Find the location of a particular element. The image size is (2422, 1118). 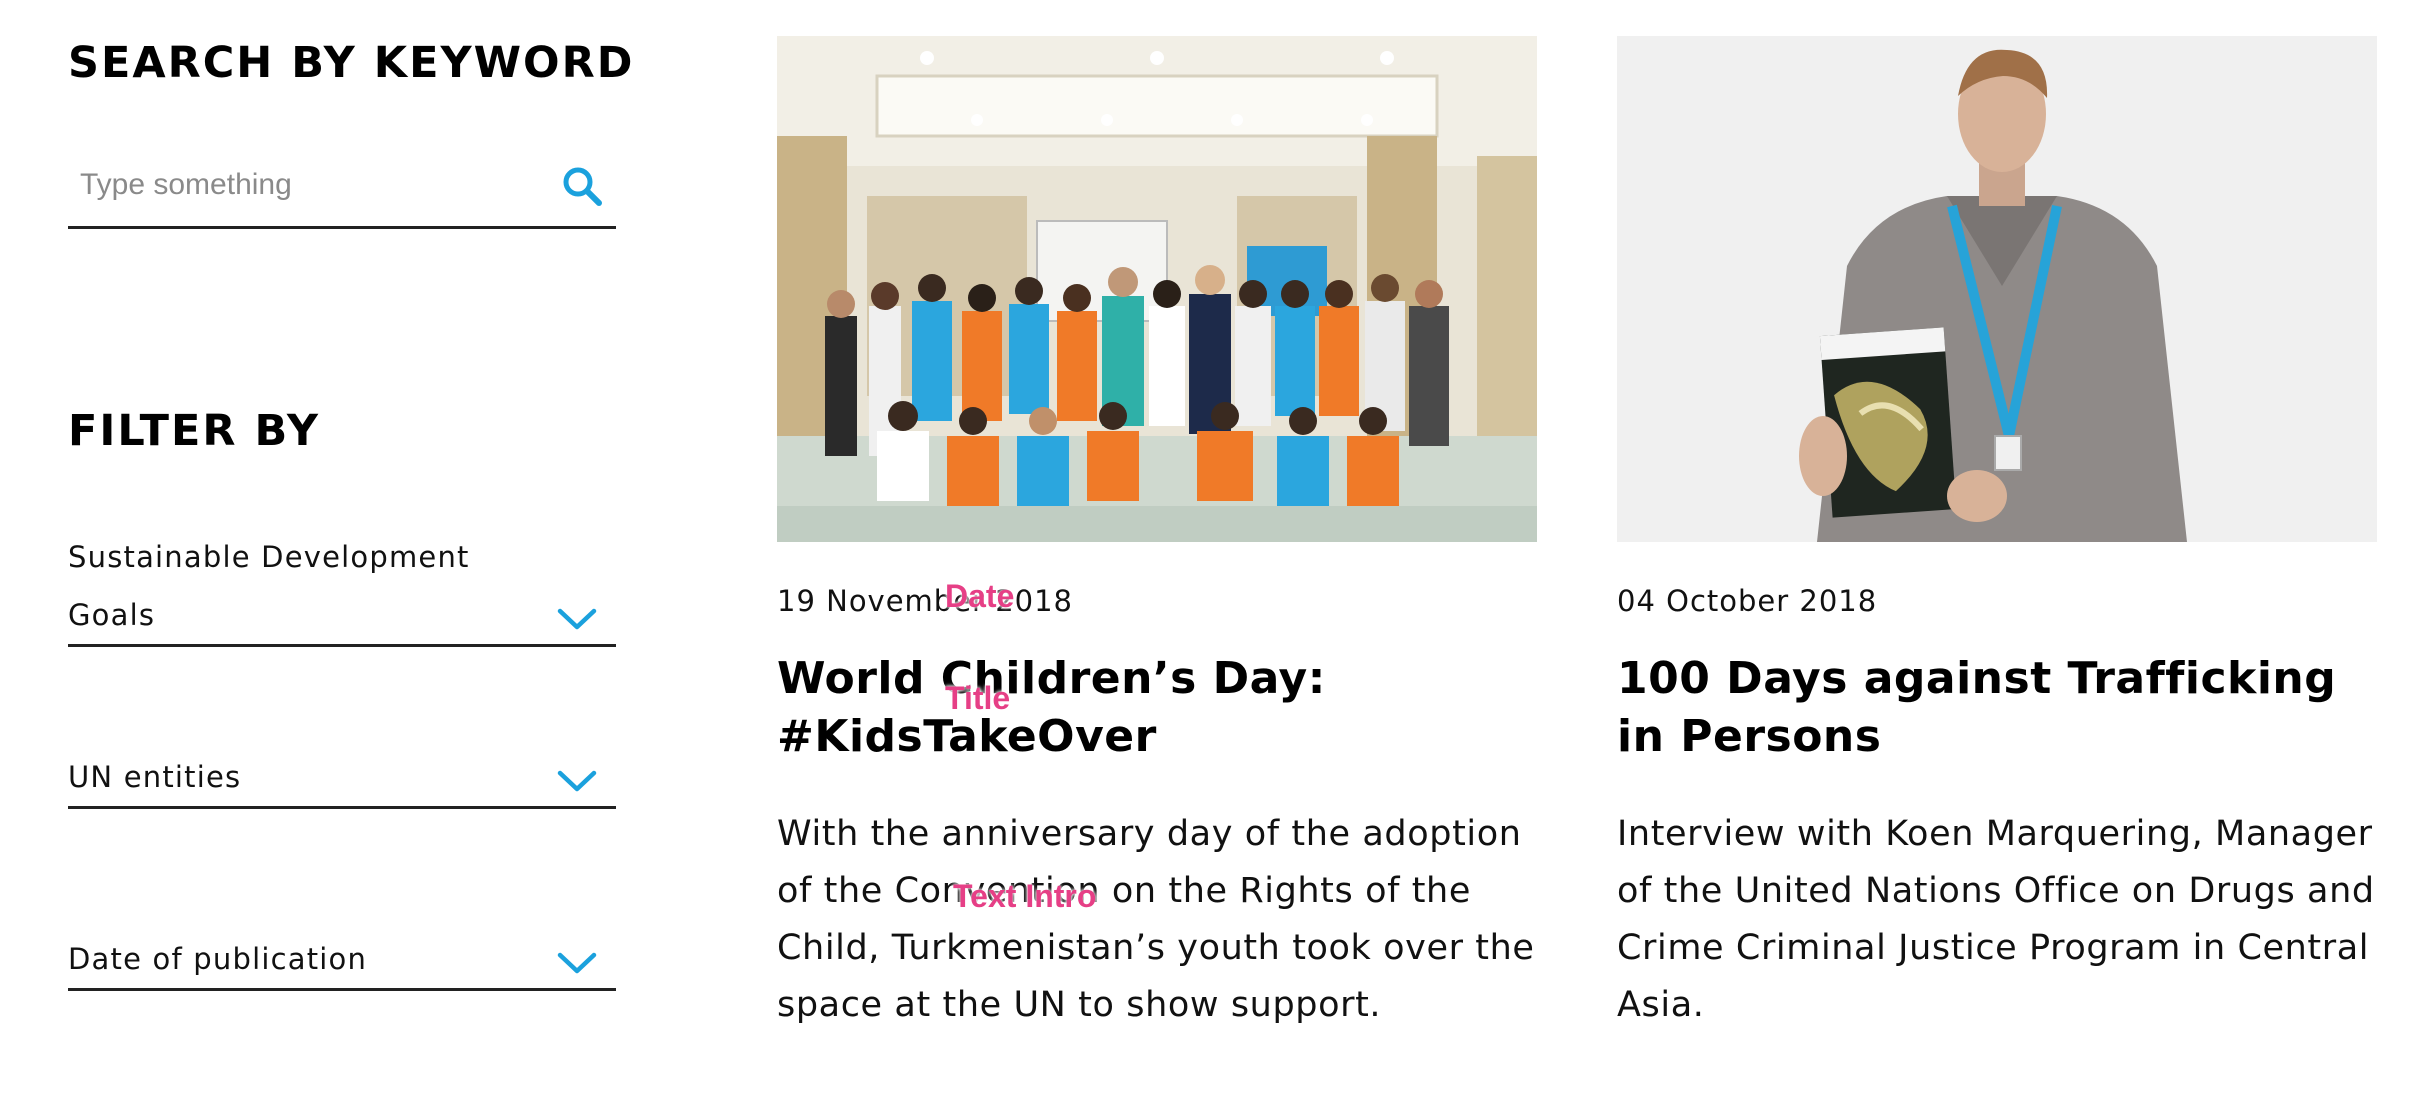

man-with-report-image is located at coordinates (1997, 289).